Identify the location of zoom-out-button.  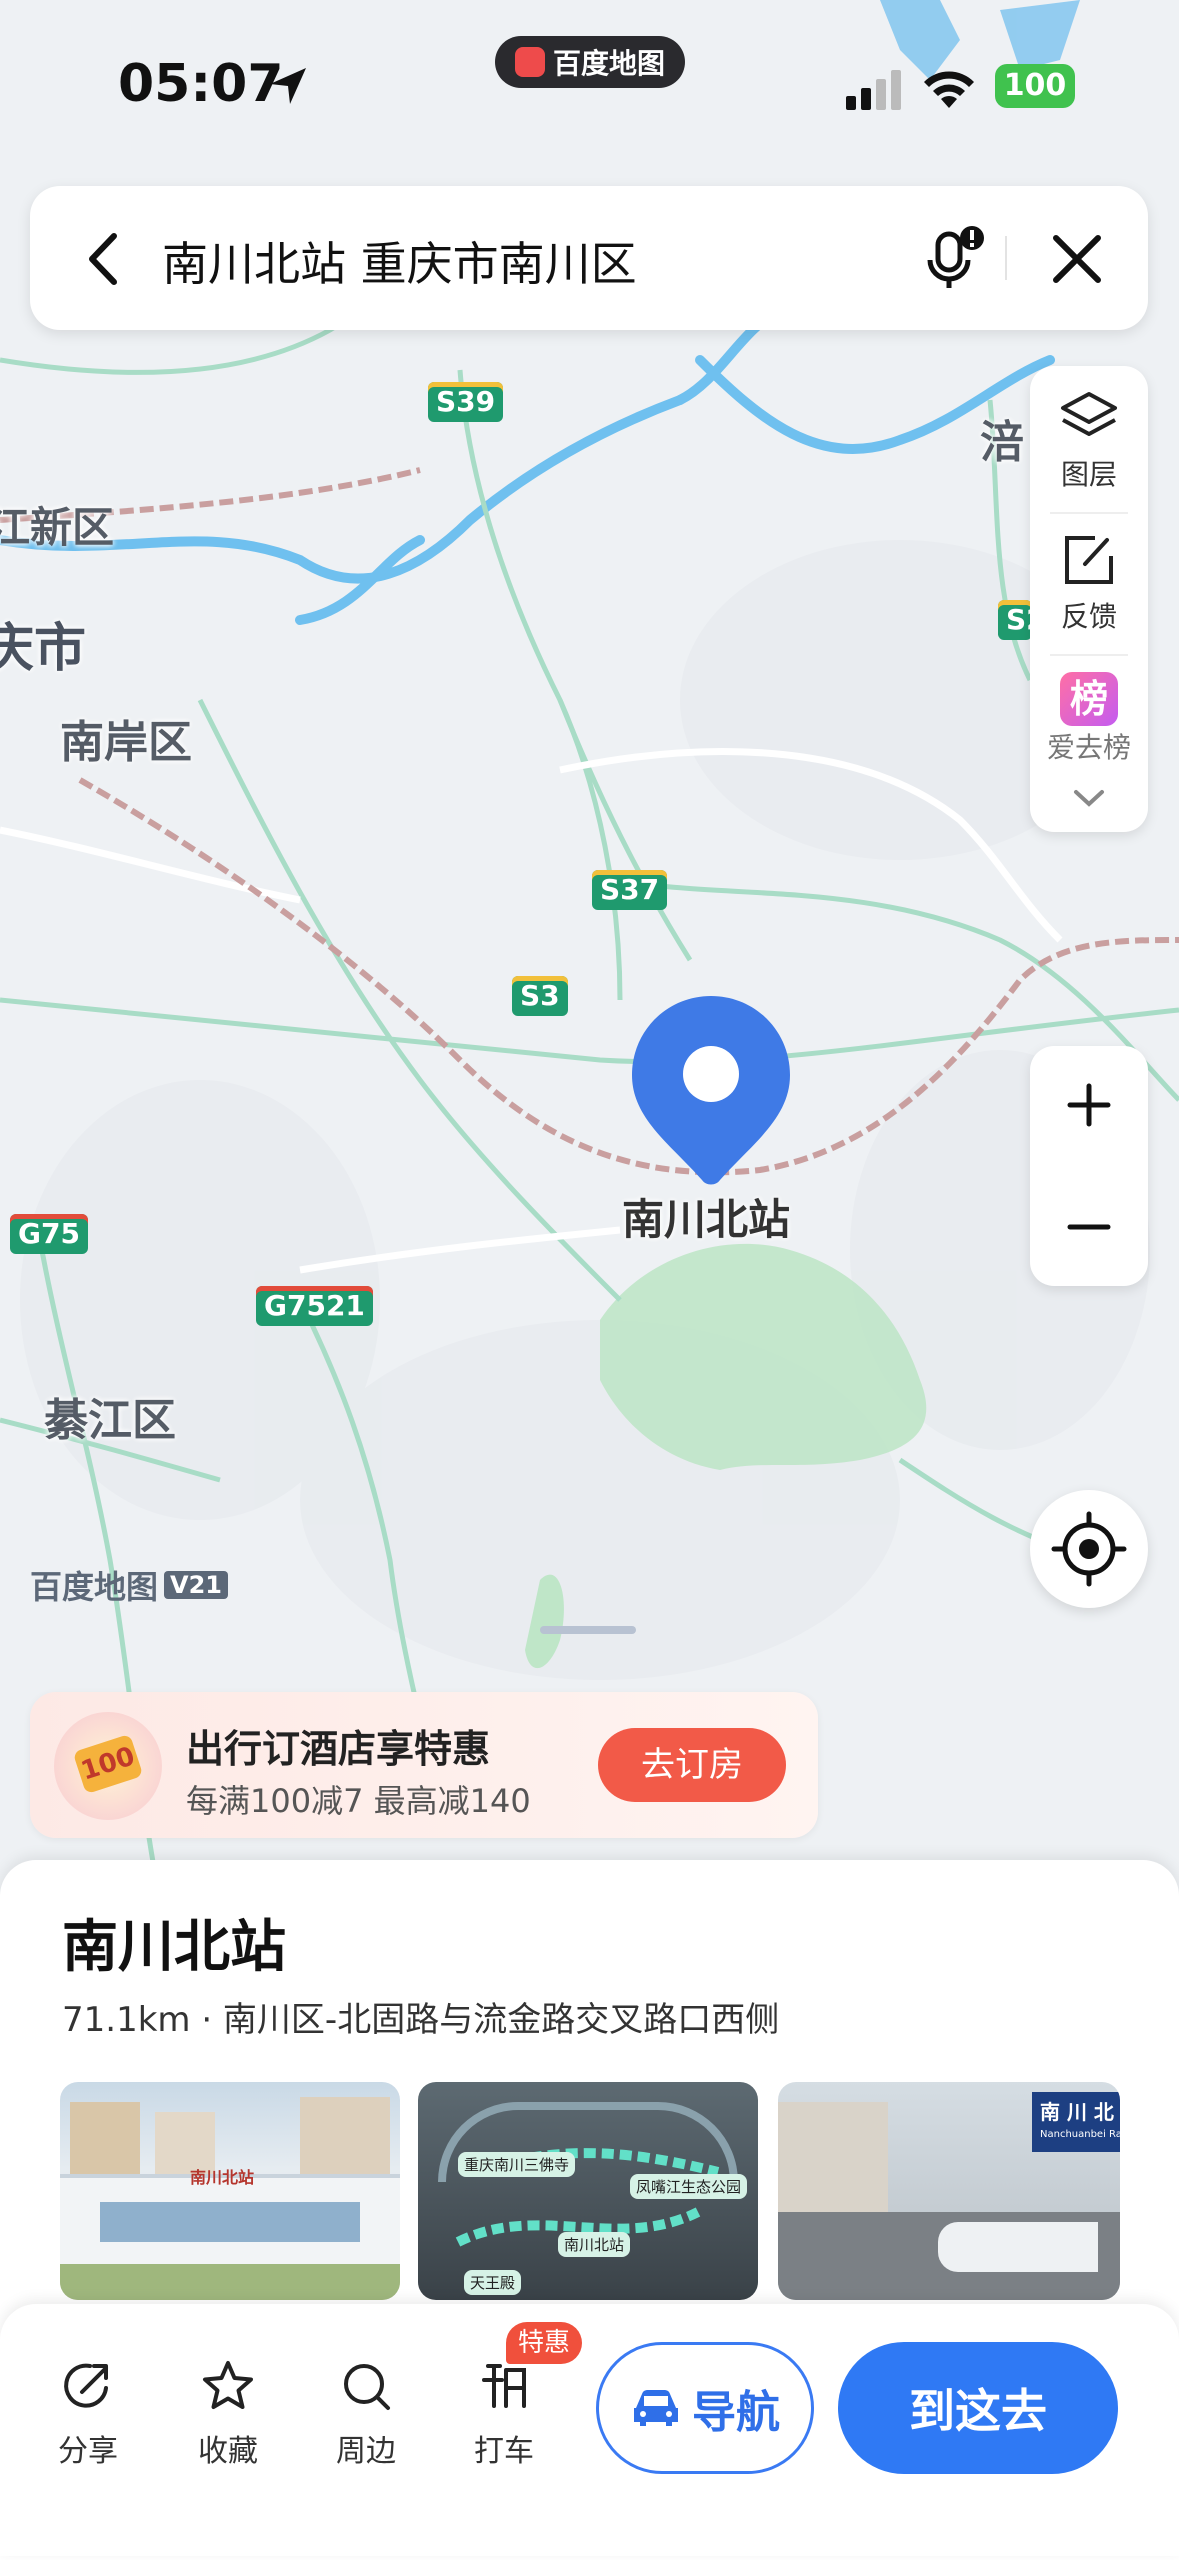
(1089, 1227).